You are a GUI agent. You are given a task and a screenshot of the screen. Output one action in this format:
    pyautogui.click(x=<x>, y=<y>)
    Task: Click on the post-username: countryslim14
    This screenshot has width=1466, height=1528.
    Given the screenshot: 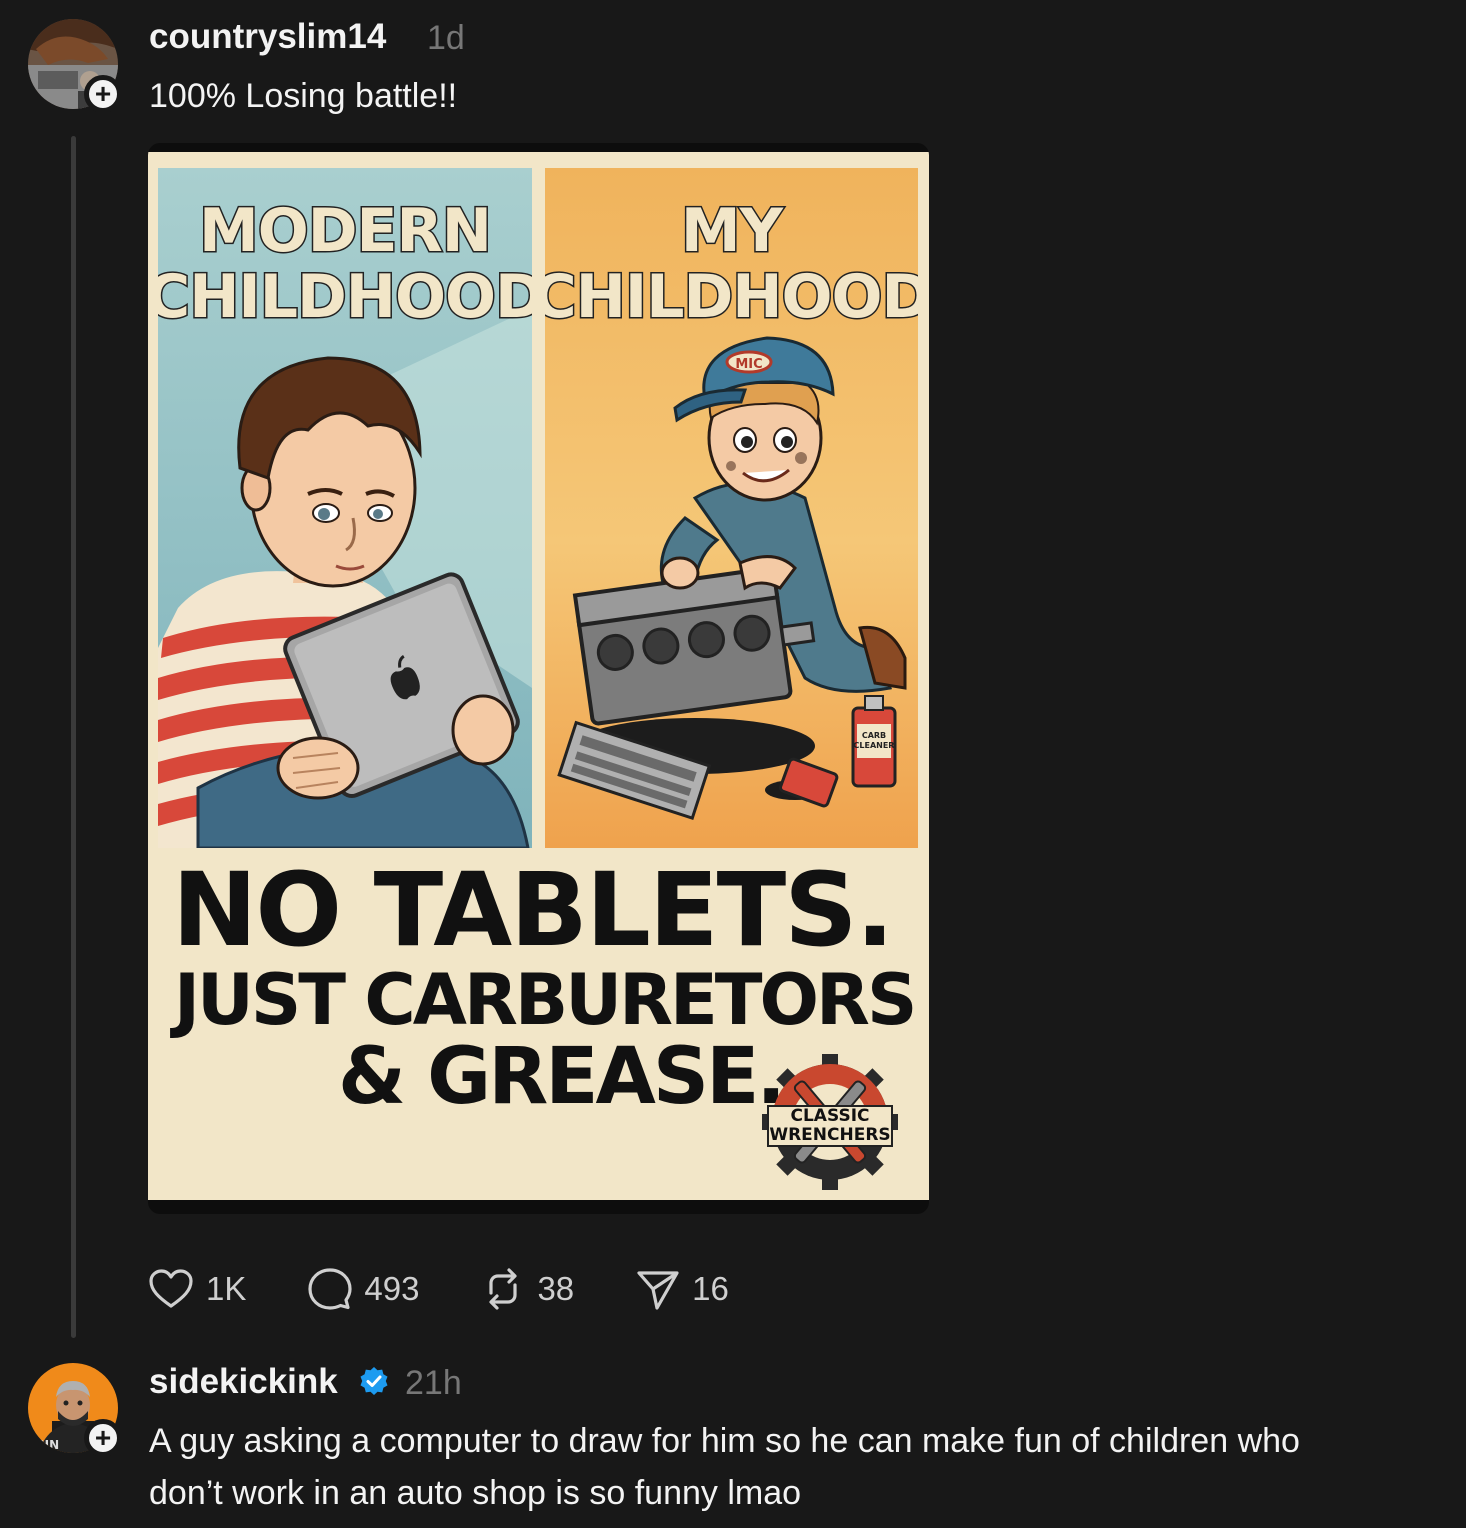 What is the action you would take?
    pyautogui.click(x=267, y=37)
    